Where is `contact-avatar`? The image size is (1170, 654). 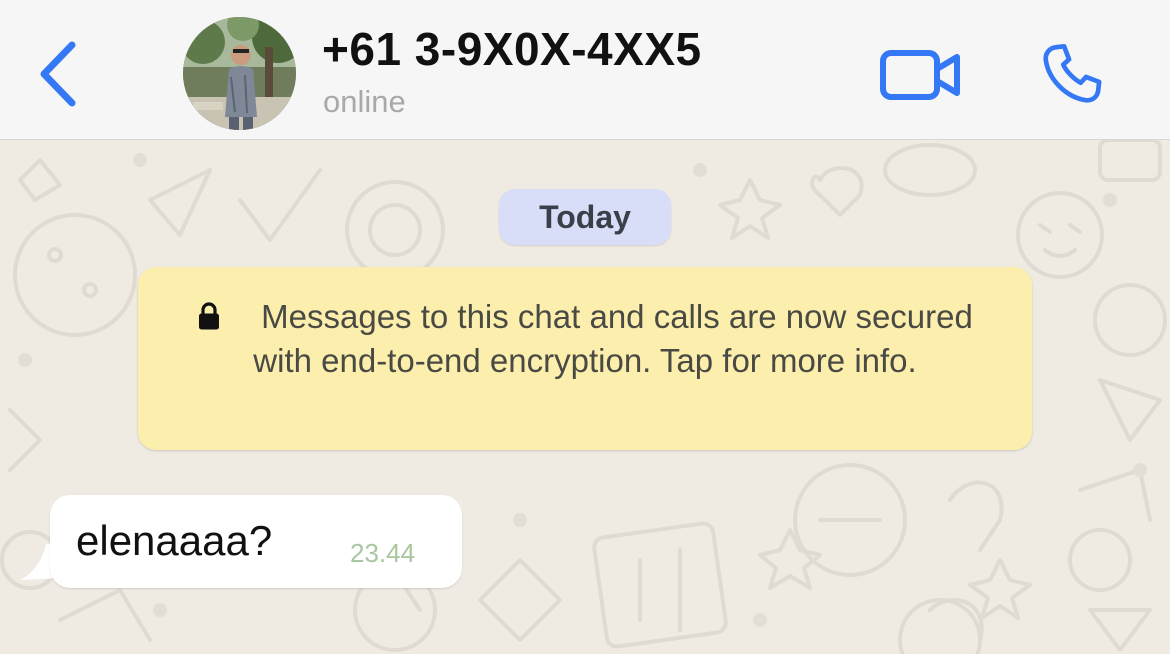
contact-avatar is located at coordinates (239, 73).